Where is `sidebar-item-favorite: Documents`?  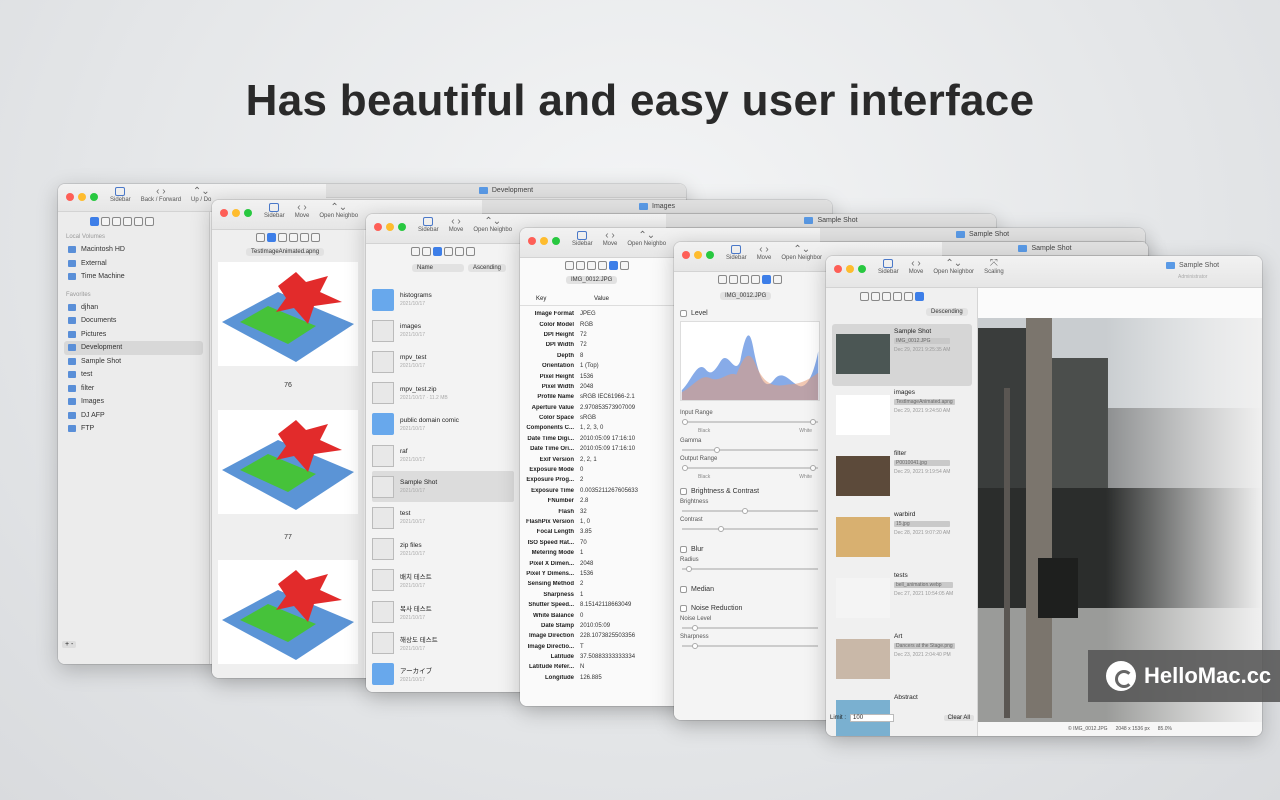 sidebar-item-favorite: Documents is located at coordinates (133, 321).